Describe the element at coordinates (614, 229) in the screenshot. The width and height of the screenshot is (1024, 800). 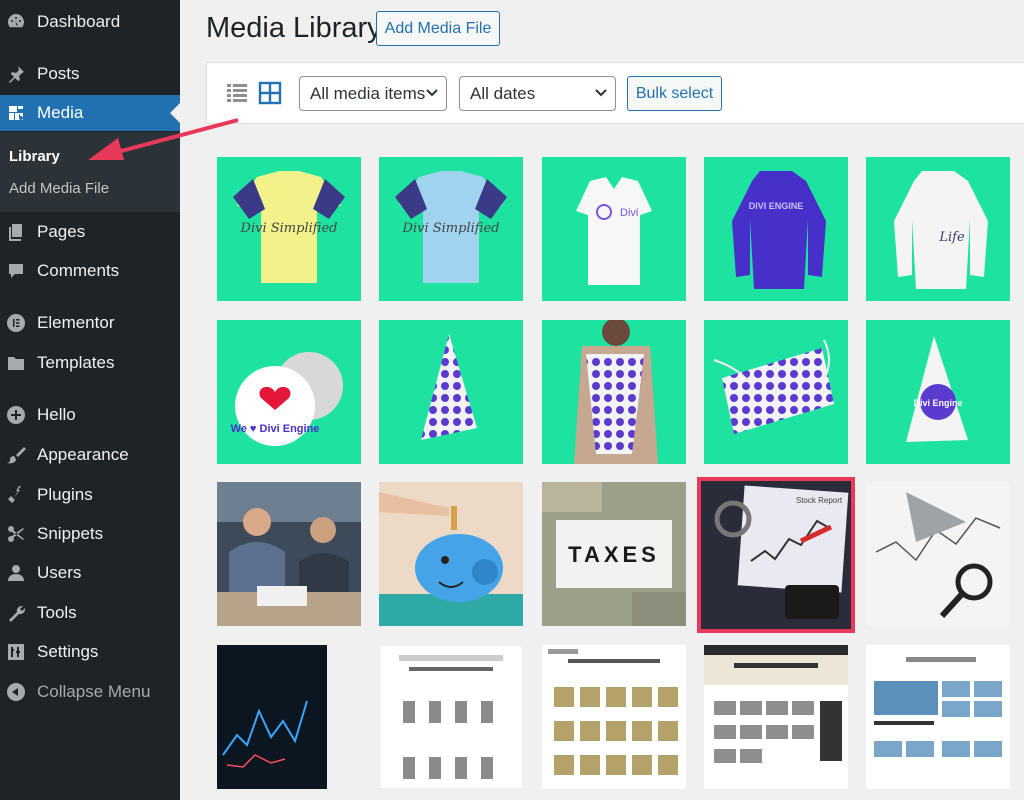
I see `media-item-vneck-white: Divi` at that location.